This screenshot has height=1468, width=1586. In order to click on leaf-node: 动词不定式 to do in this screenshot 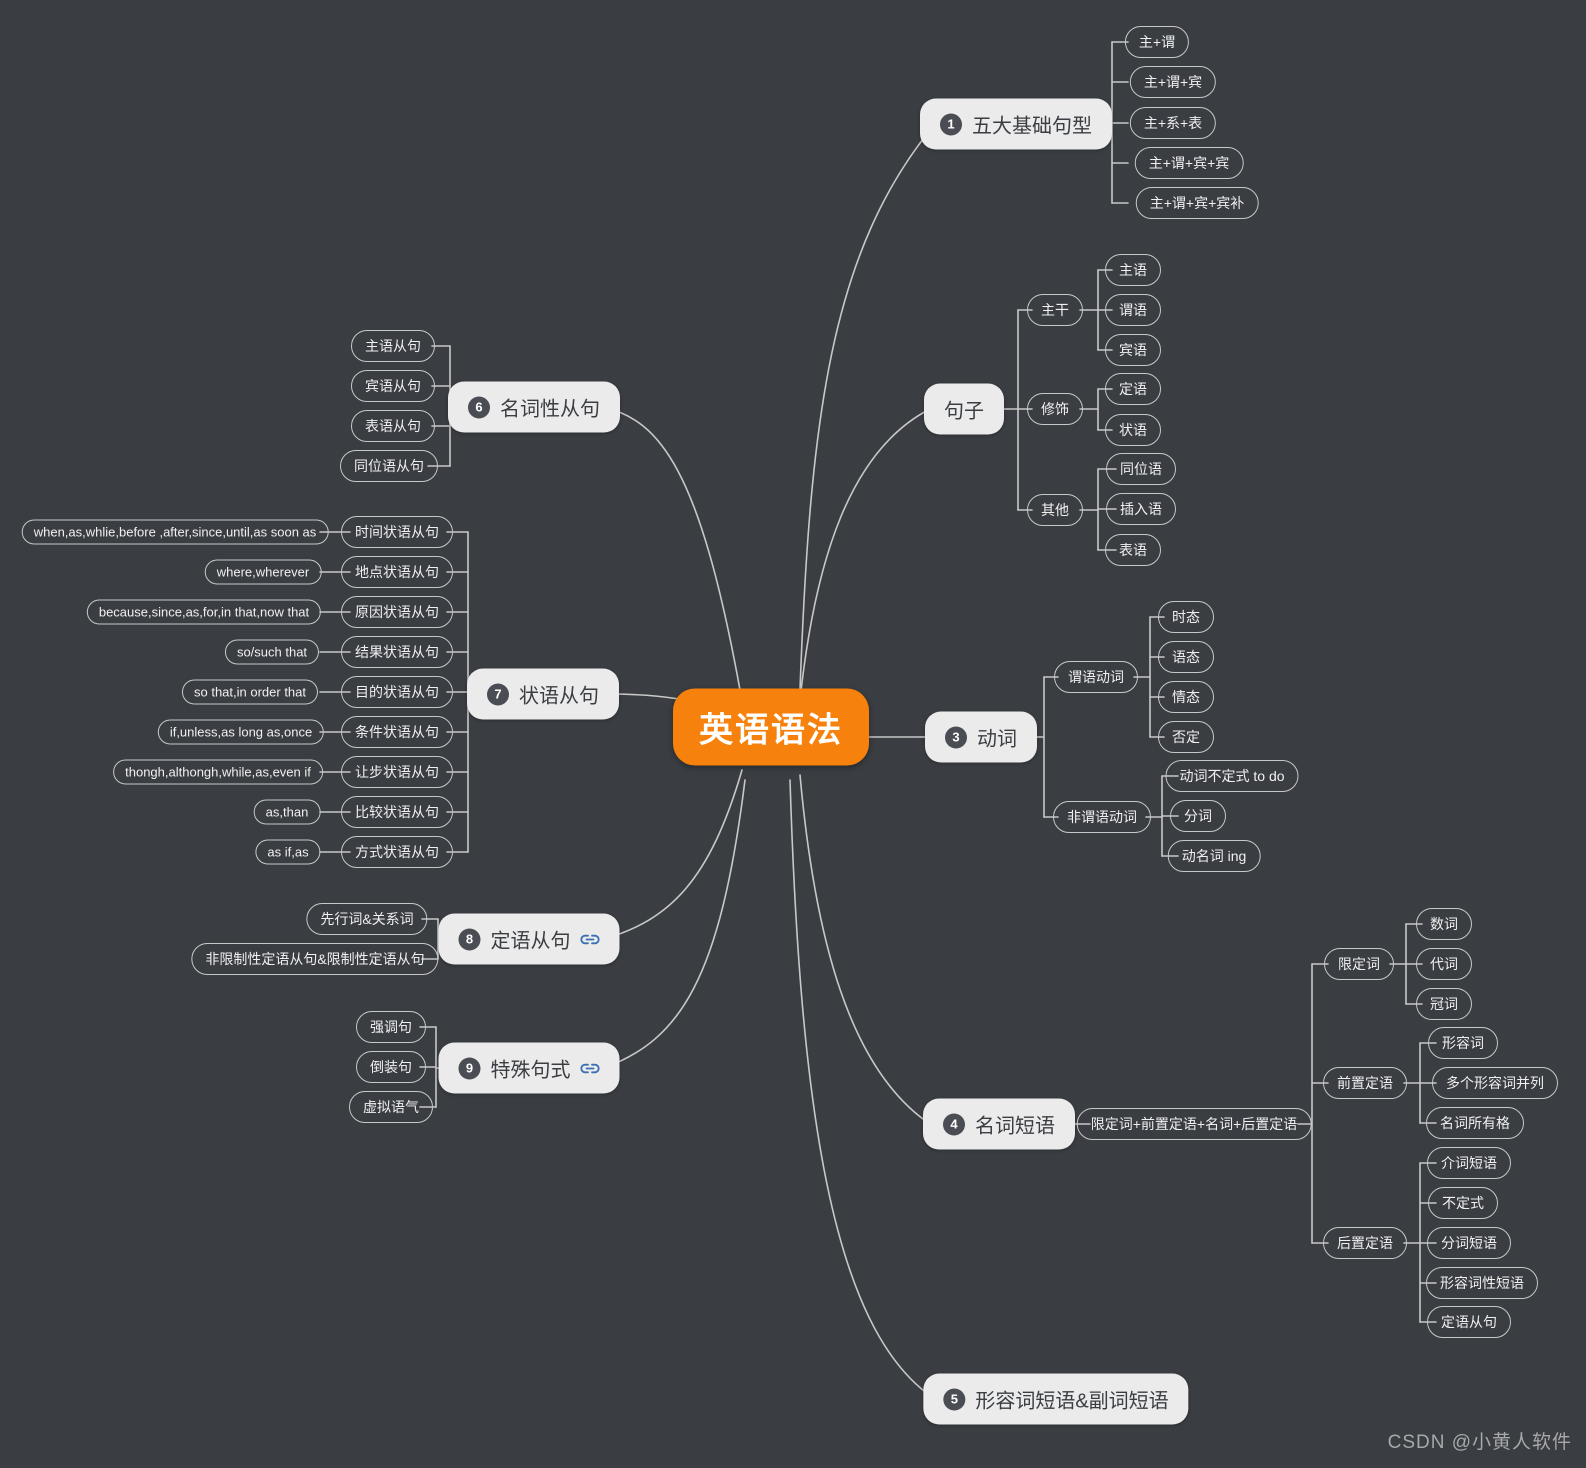, I will do `click(1232, 776)`.